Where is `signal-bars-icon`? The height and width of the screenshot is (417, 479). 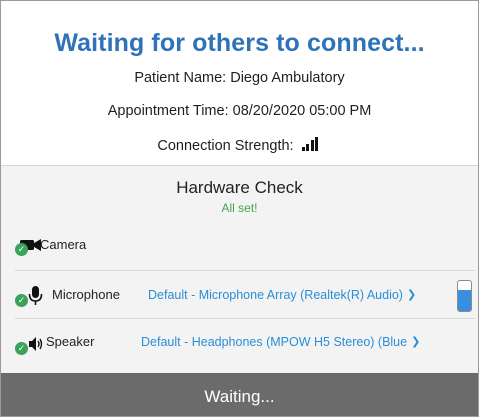 signal-bars-icon is located at coordinates (311, 144).